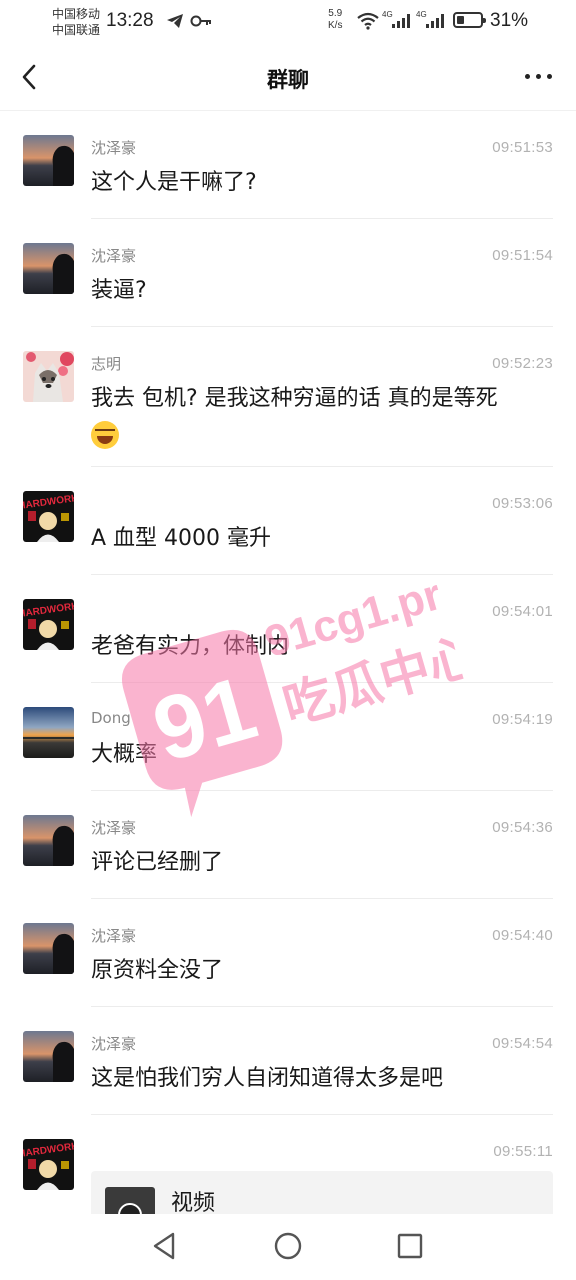  I want to click on message-row: Dong 09:54:19 大概率, so click(288, 737).